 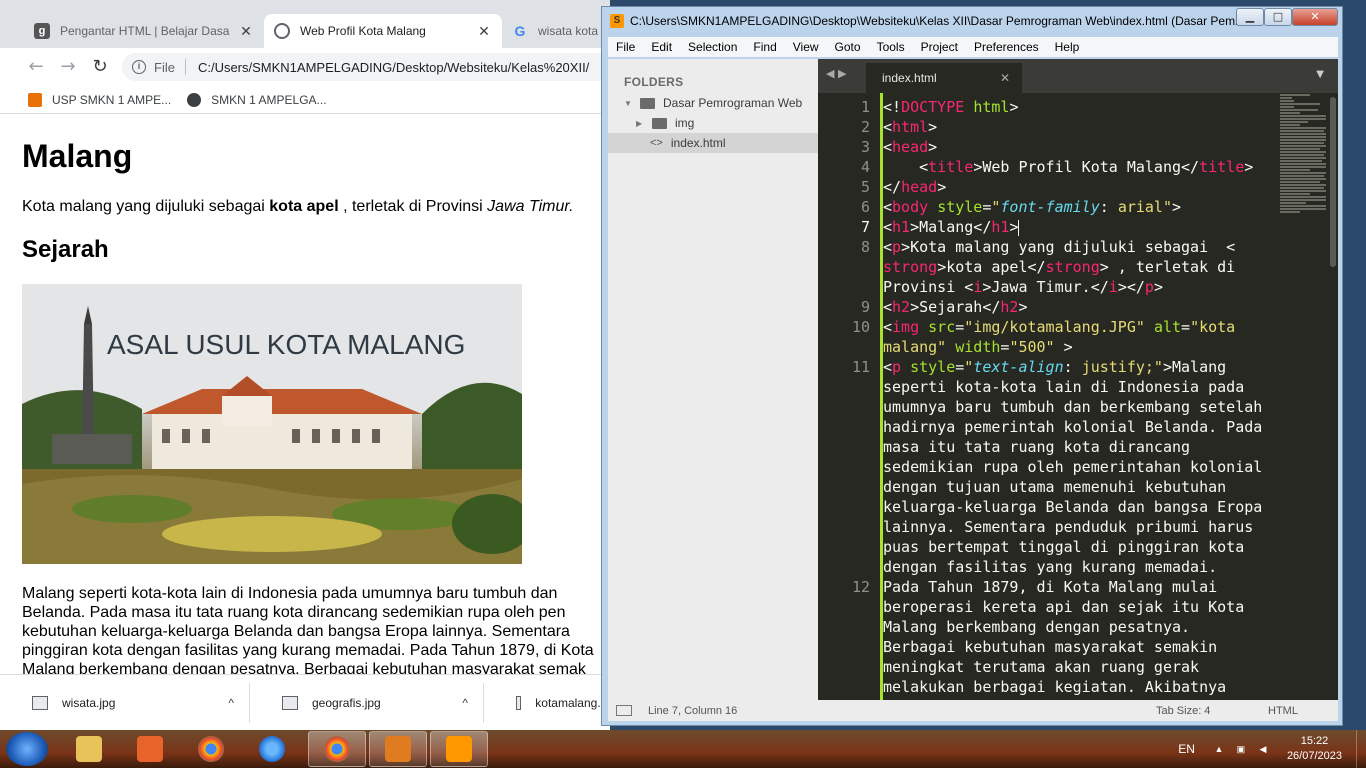 What do you see at coordinates (950, 107) in the screenshot?
I see `code-line: <!DOCTYPE html>` at bounding box center [950, 107].